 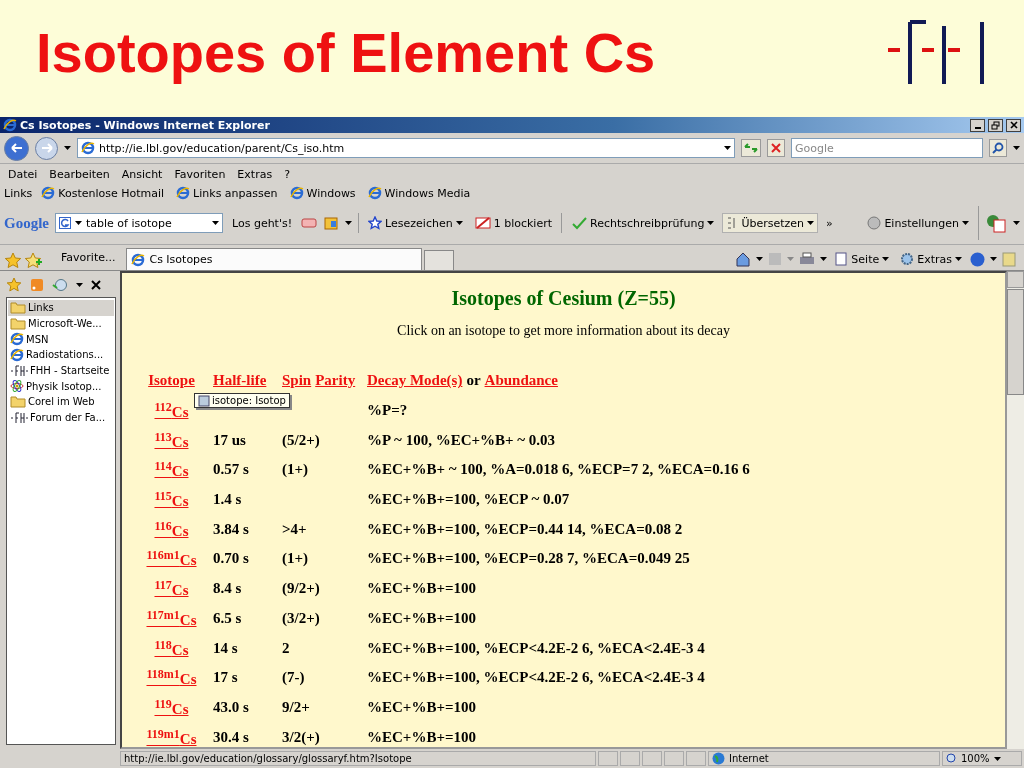 What do you see at coordinates (415, 381) in the screenshot?
I see `column-header-link: Decay Mode(s)` at bounding box center [415, 381].